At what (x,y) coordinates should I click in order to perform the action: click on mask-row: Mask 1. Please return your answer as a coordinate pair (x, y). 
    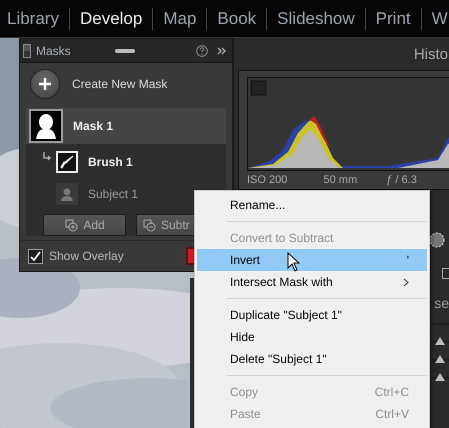
    Looking at the image, I should click on (126, 126).